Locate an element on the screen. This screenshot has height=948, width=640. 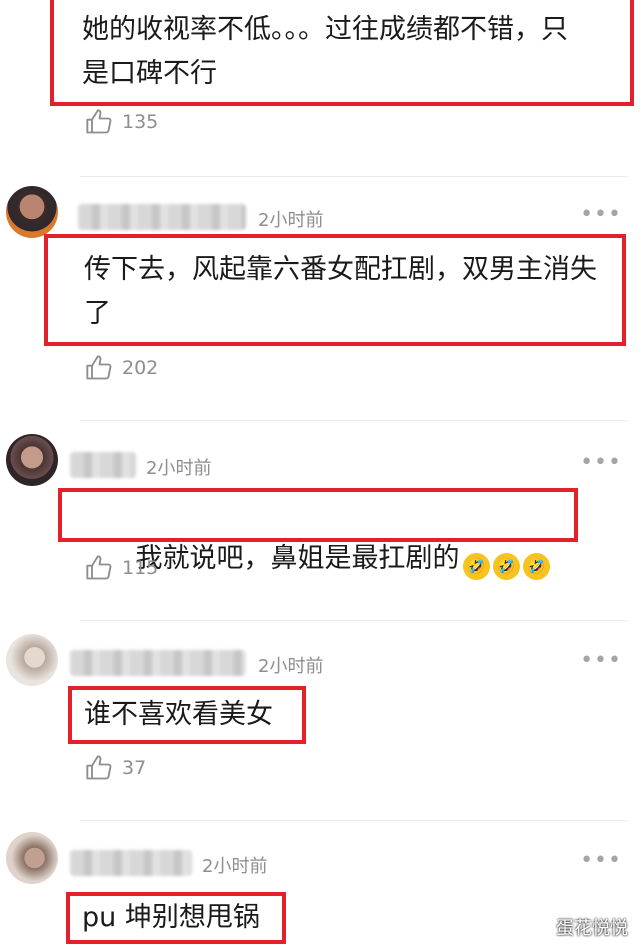
watermark: 蛋花悦悦 is located at coordinates (592, 928).